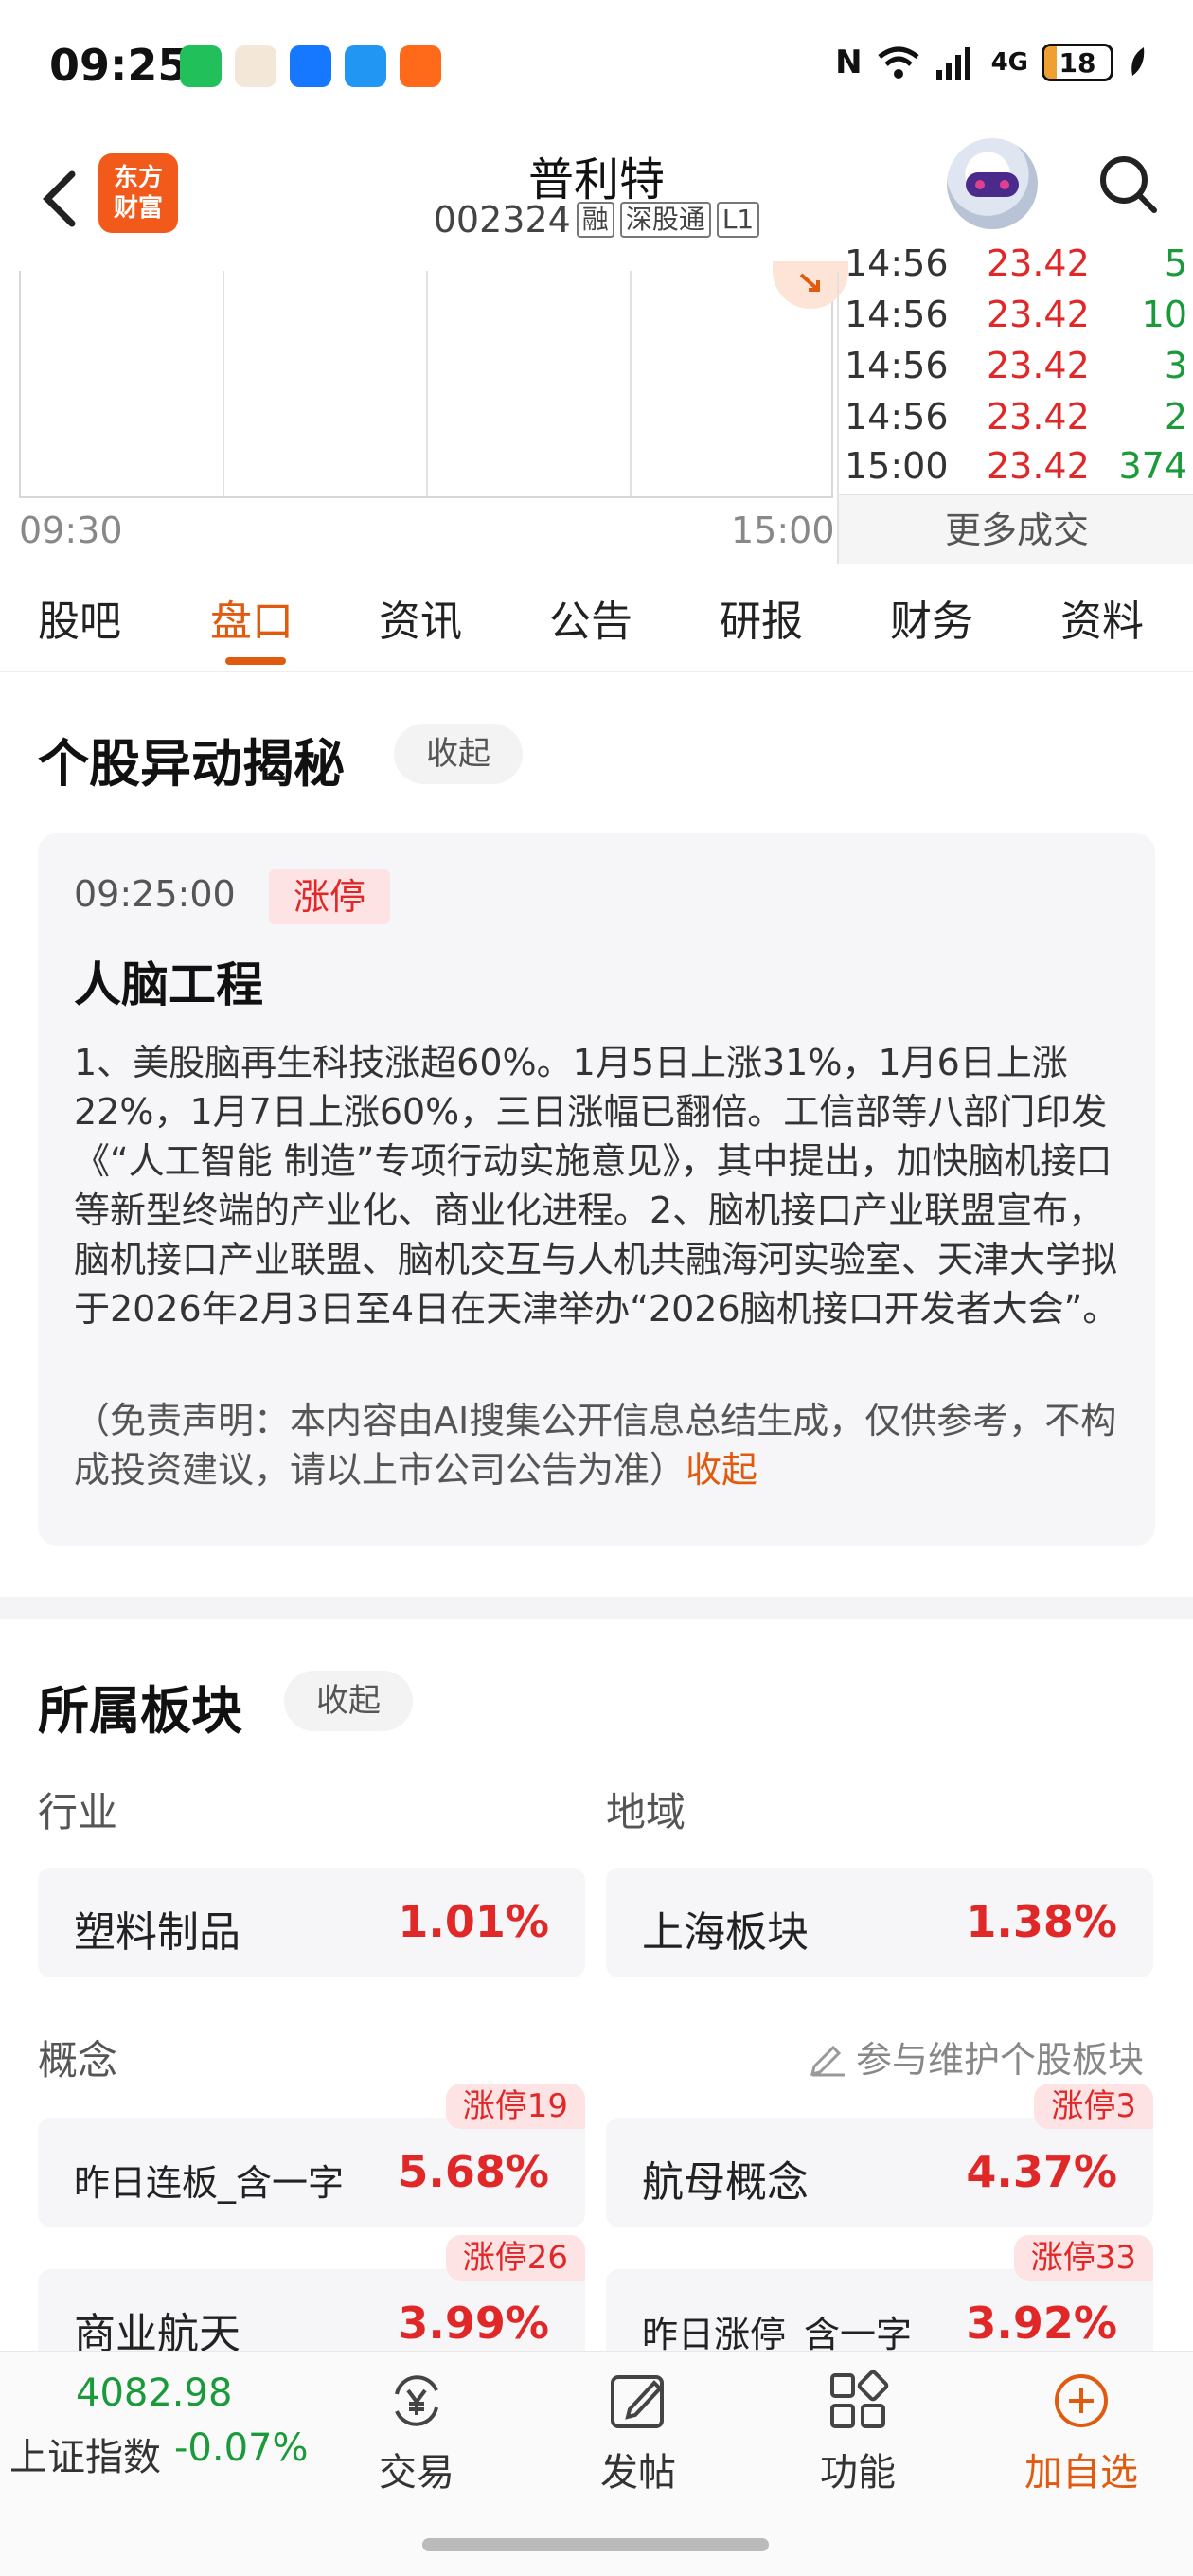 The image size is (1193, 2576). Describe the element at coordinates (1102, 617) in the screenshot. I see `tab-profile: 资料` at that location.